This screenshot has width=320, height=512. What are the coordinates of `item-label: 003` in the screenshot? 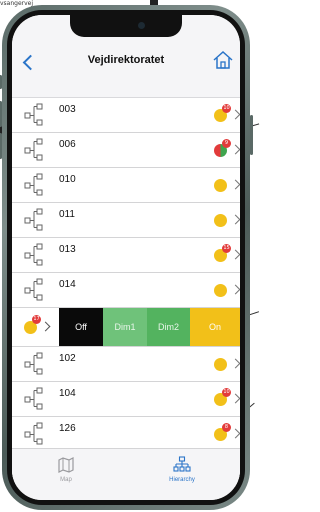 It's located at (67, 109).